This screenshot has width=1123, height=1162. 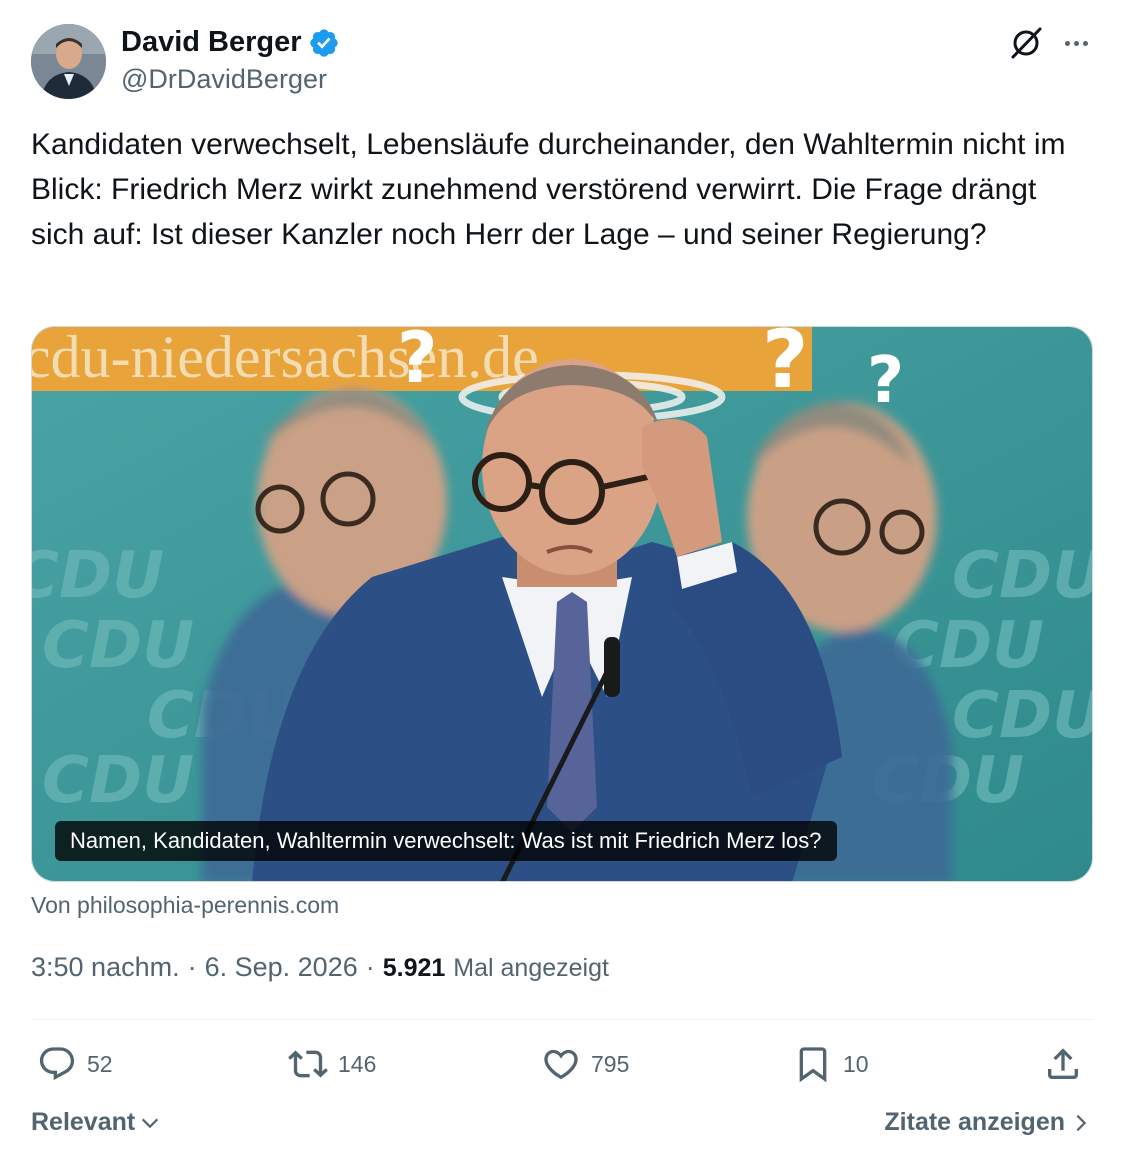 What do you see at coordinates (57, 1064) in the screenshot?
I see `reply-icon` at bounding box center [57, 1064].